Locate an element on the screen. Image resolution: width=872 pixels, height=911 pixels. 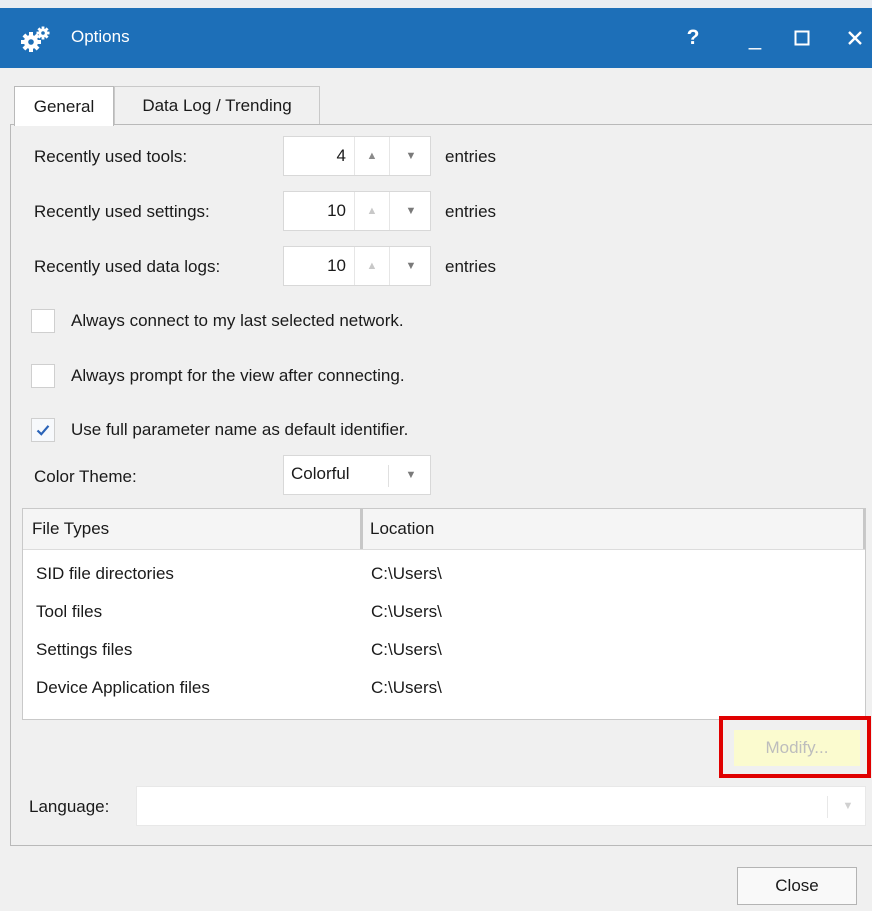
language-label: Language: is located at coordinates (69, 806).